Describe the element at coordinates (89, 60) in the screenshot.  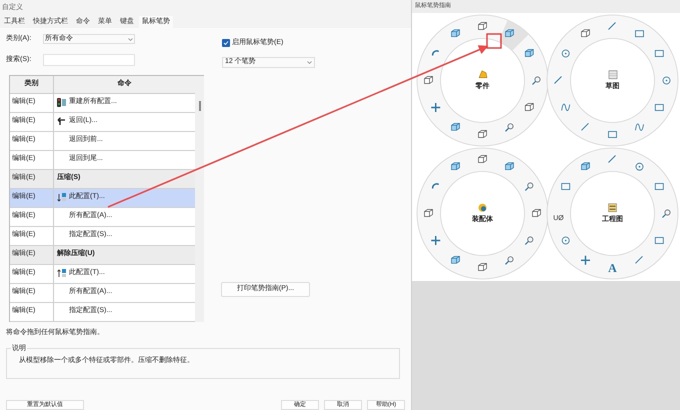
I see `search-field` at that location.